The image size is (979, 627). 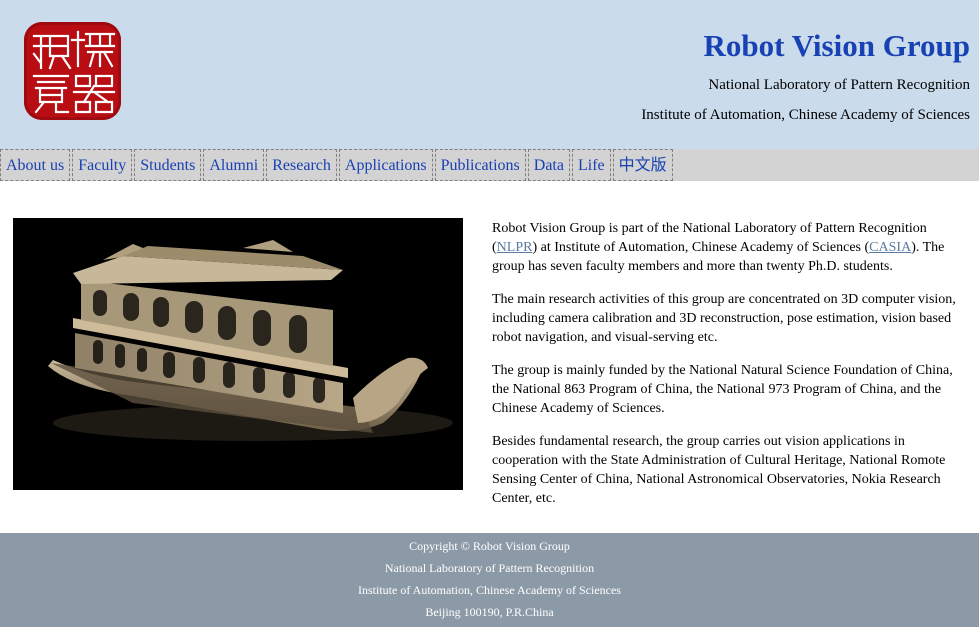 What do you see at coordinates (515, 247) in the screenshot?
I see `nlpr-link: NLPR` at bounding box center [515, 247].